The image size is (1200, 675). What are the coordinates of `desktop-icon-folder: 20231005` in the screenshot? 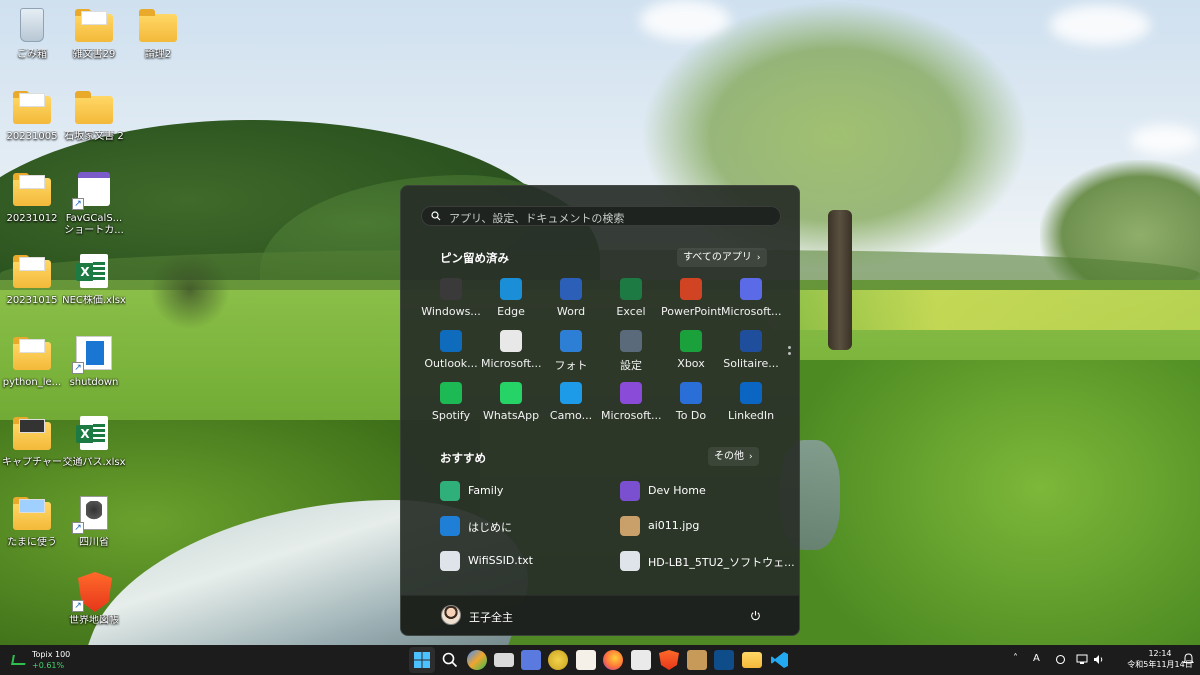 It's located at (32, 115).